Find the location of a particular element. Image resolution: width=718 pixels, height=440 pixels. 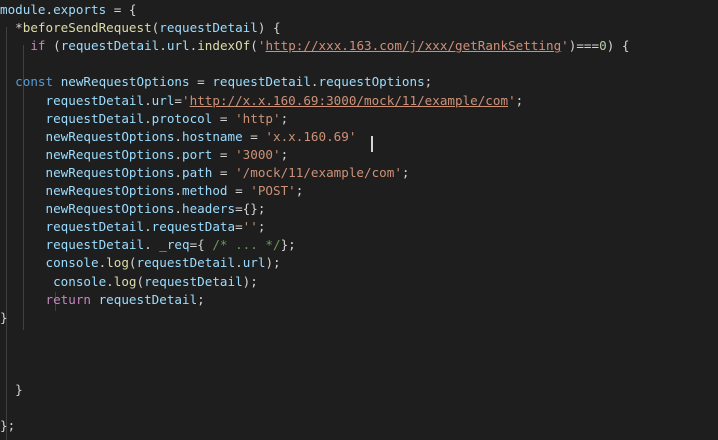

code-token: path is located at coordinates (197, 172).